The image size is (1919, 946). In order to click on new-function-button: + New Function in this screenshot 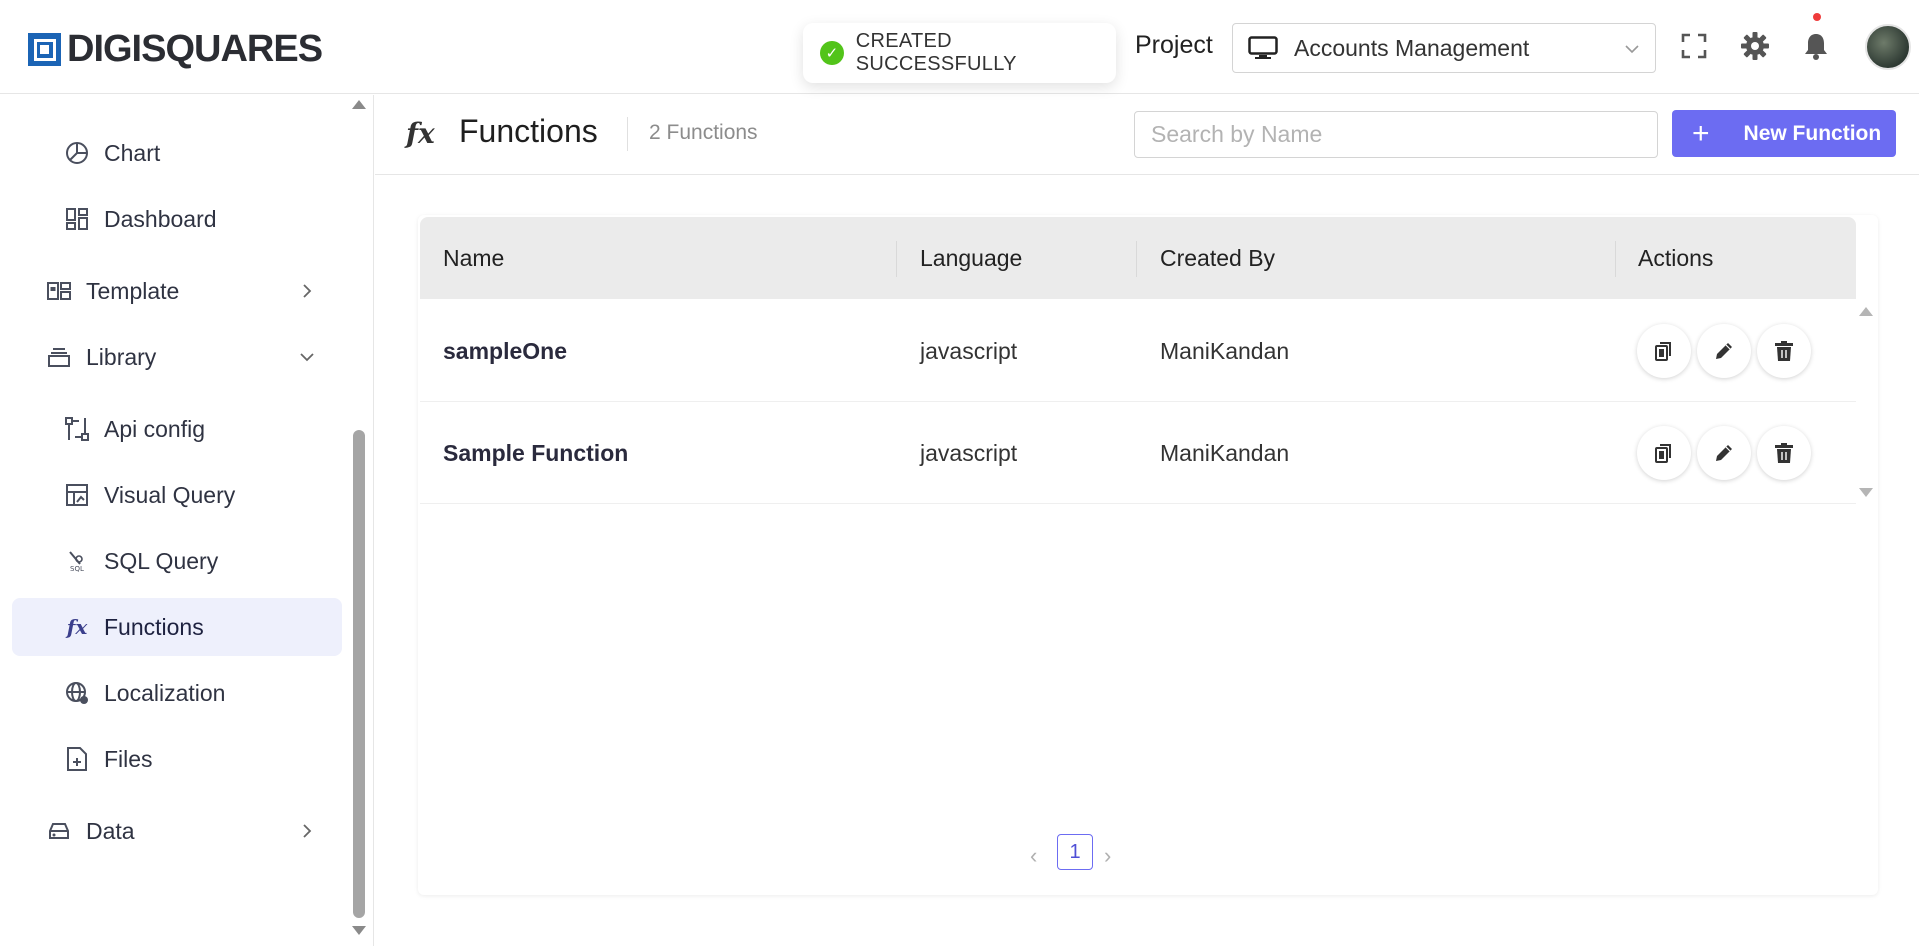, I will do `click(1784, 133)`.